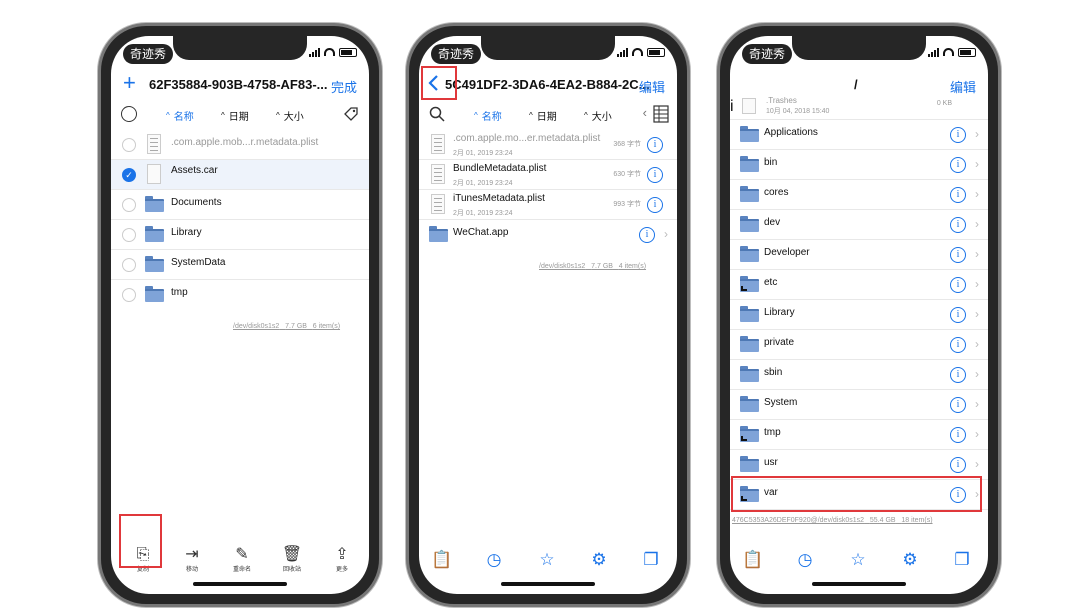 This screenshot has height=614, width=1080. What do you see at coordinates (240, 205) in the screenshot?
I see `list-item: Documents` at bounding box center [240, 205].